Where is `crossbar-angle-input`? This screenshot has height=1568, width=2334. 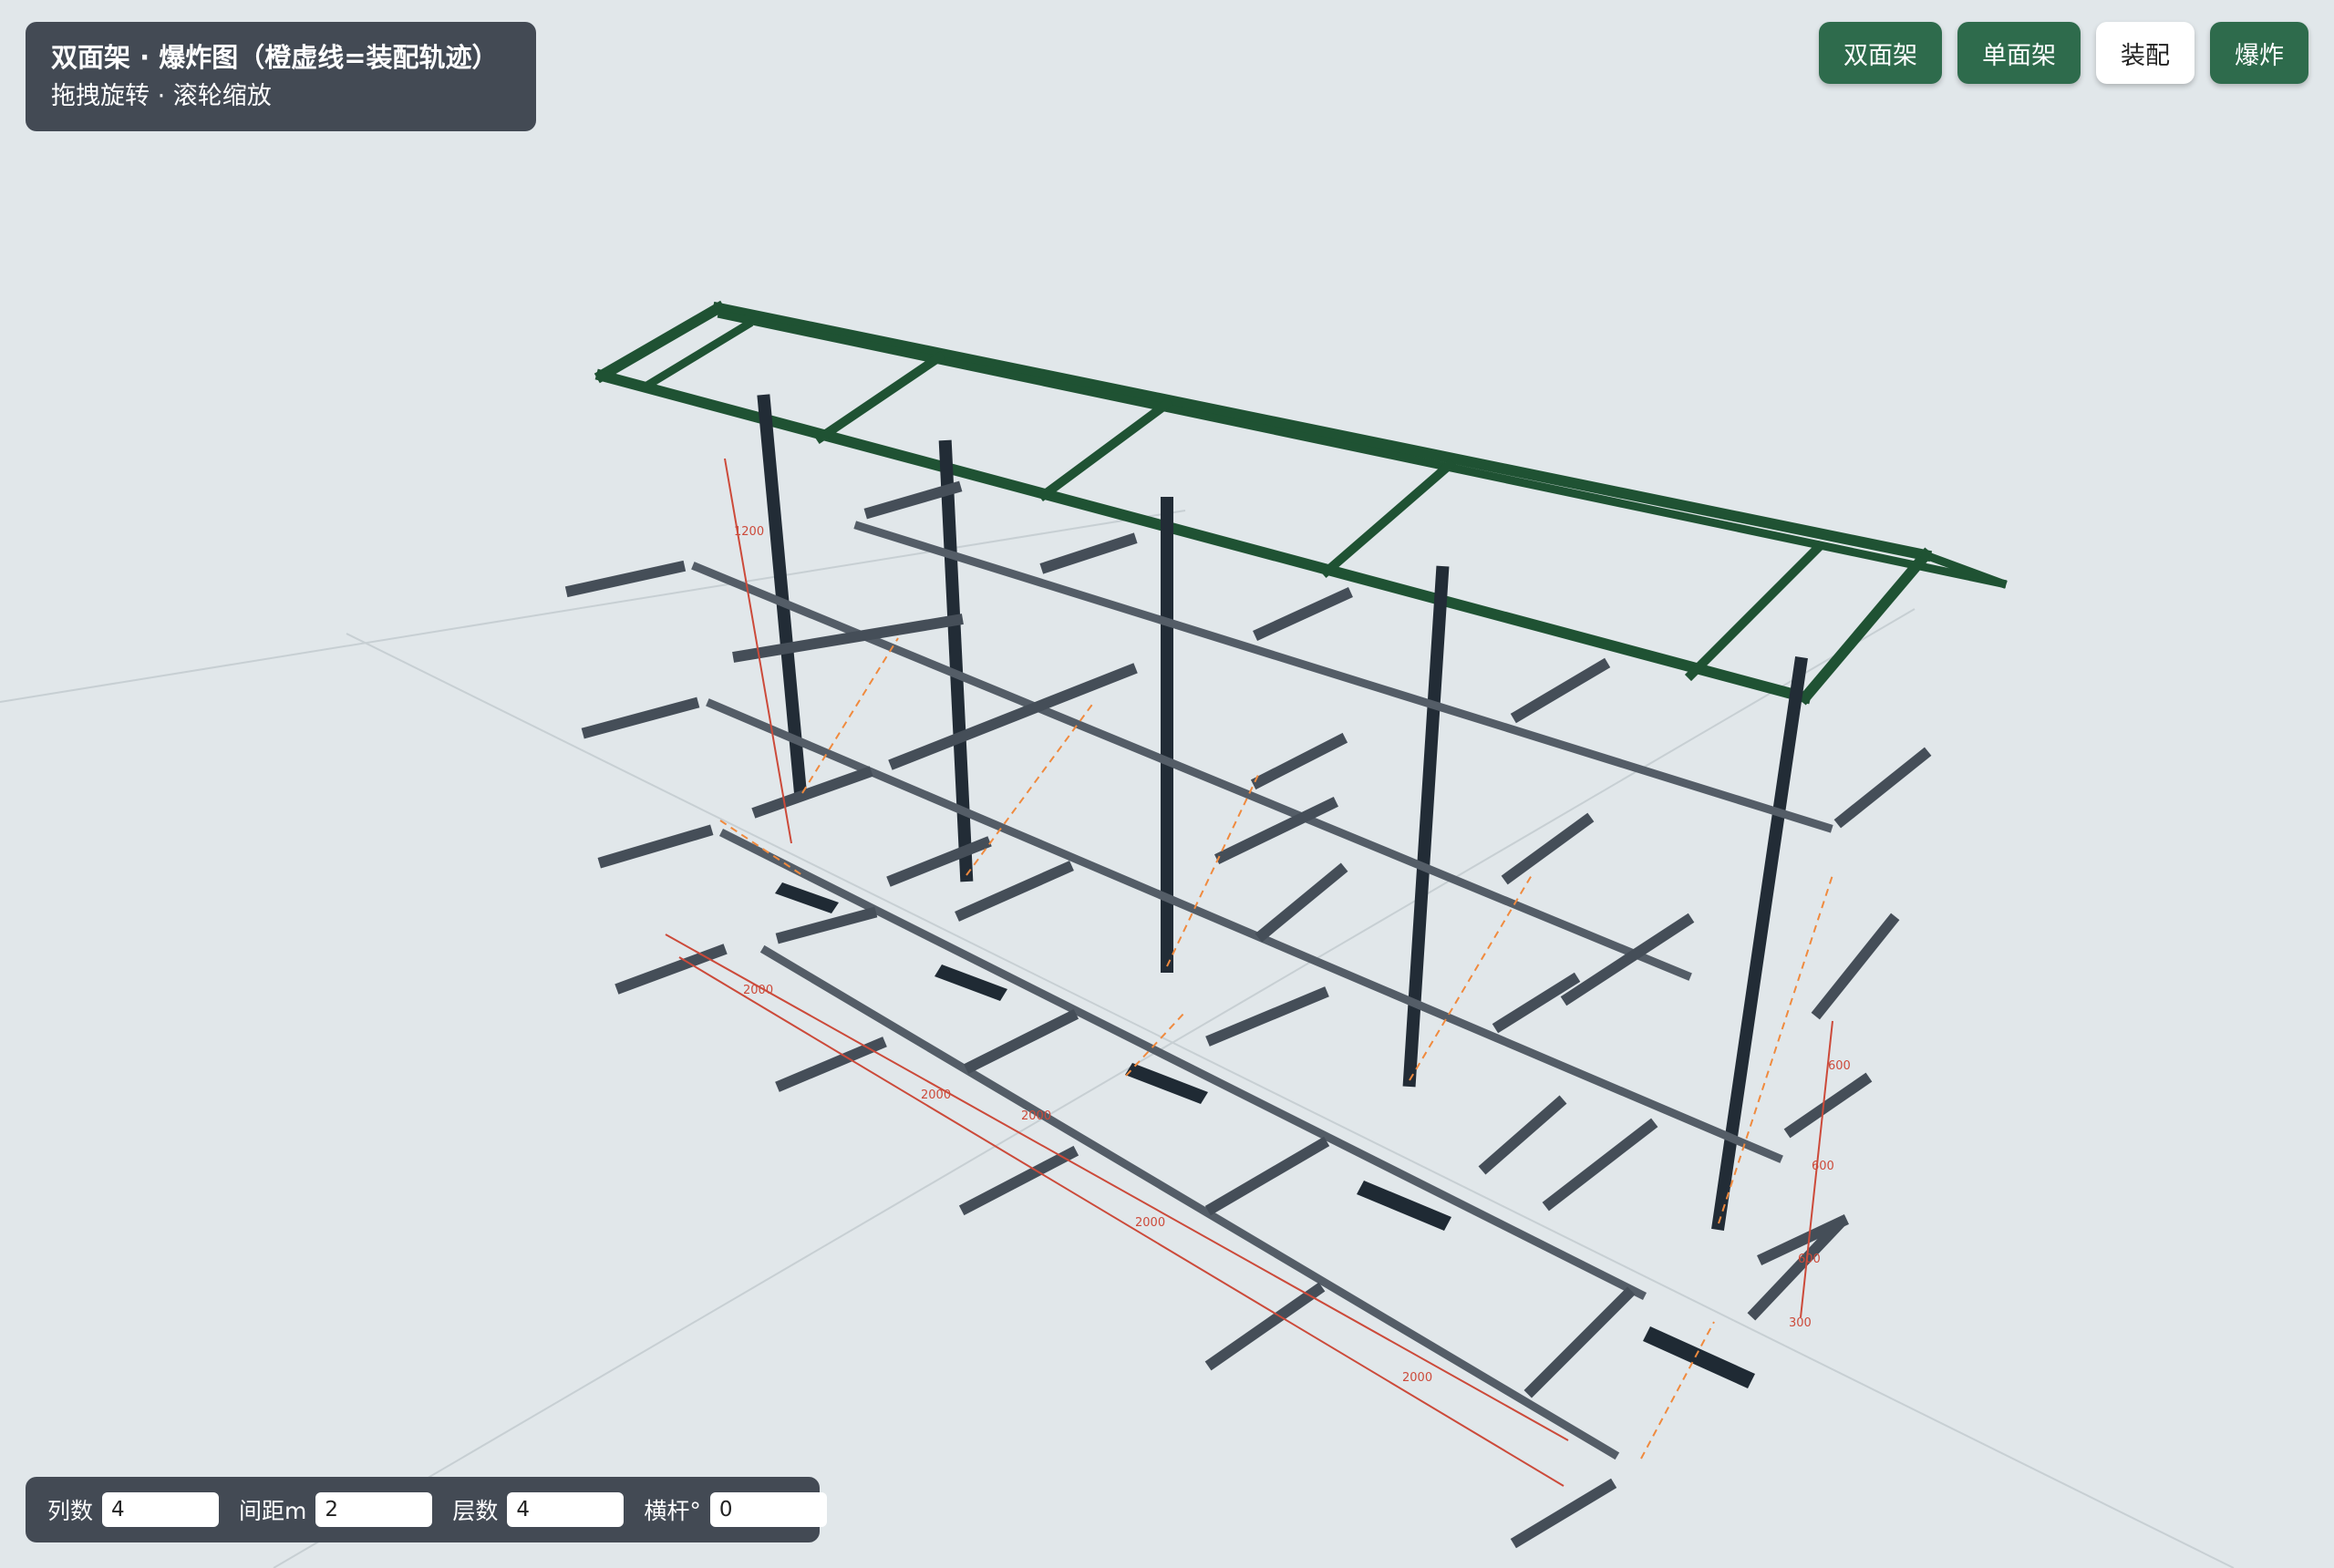
crossbar-angle-input is located at coordinates (768, 1509).